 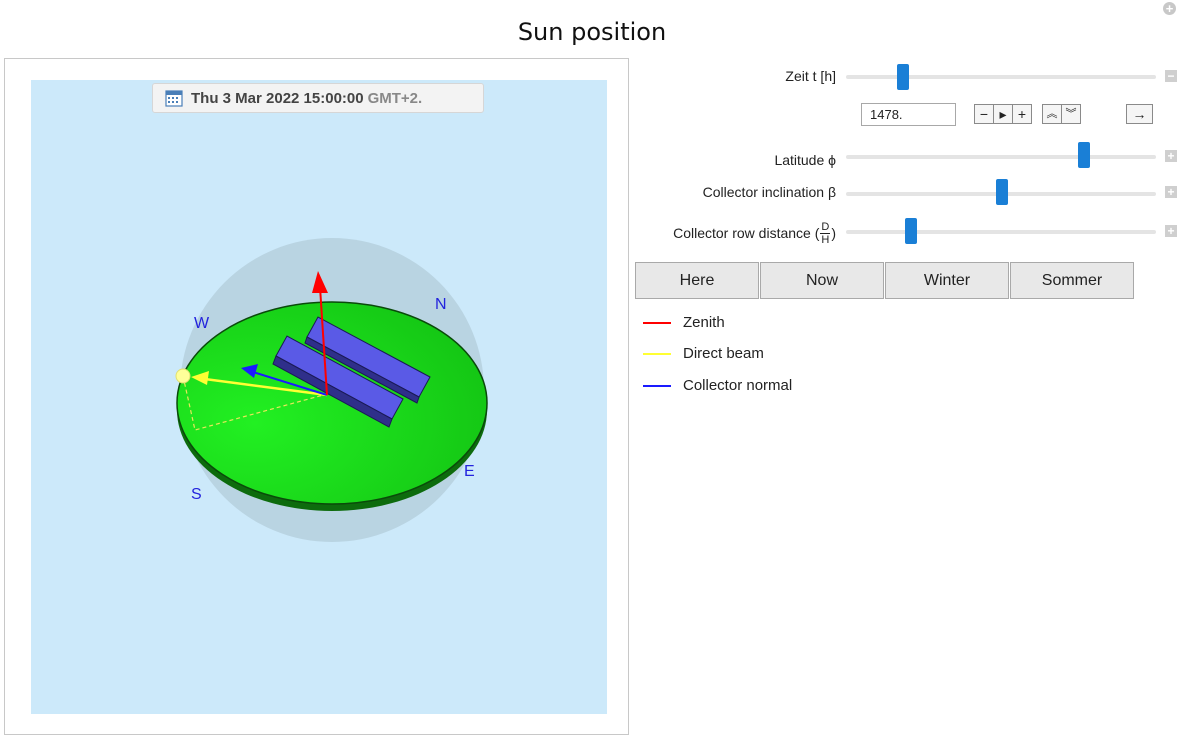 I want to click on sommer-button: Sommer, so click(x=1072, y=280).